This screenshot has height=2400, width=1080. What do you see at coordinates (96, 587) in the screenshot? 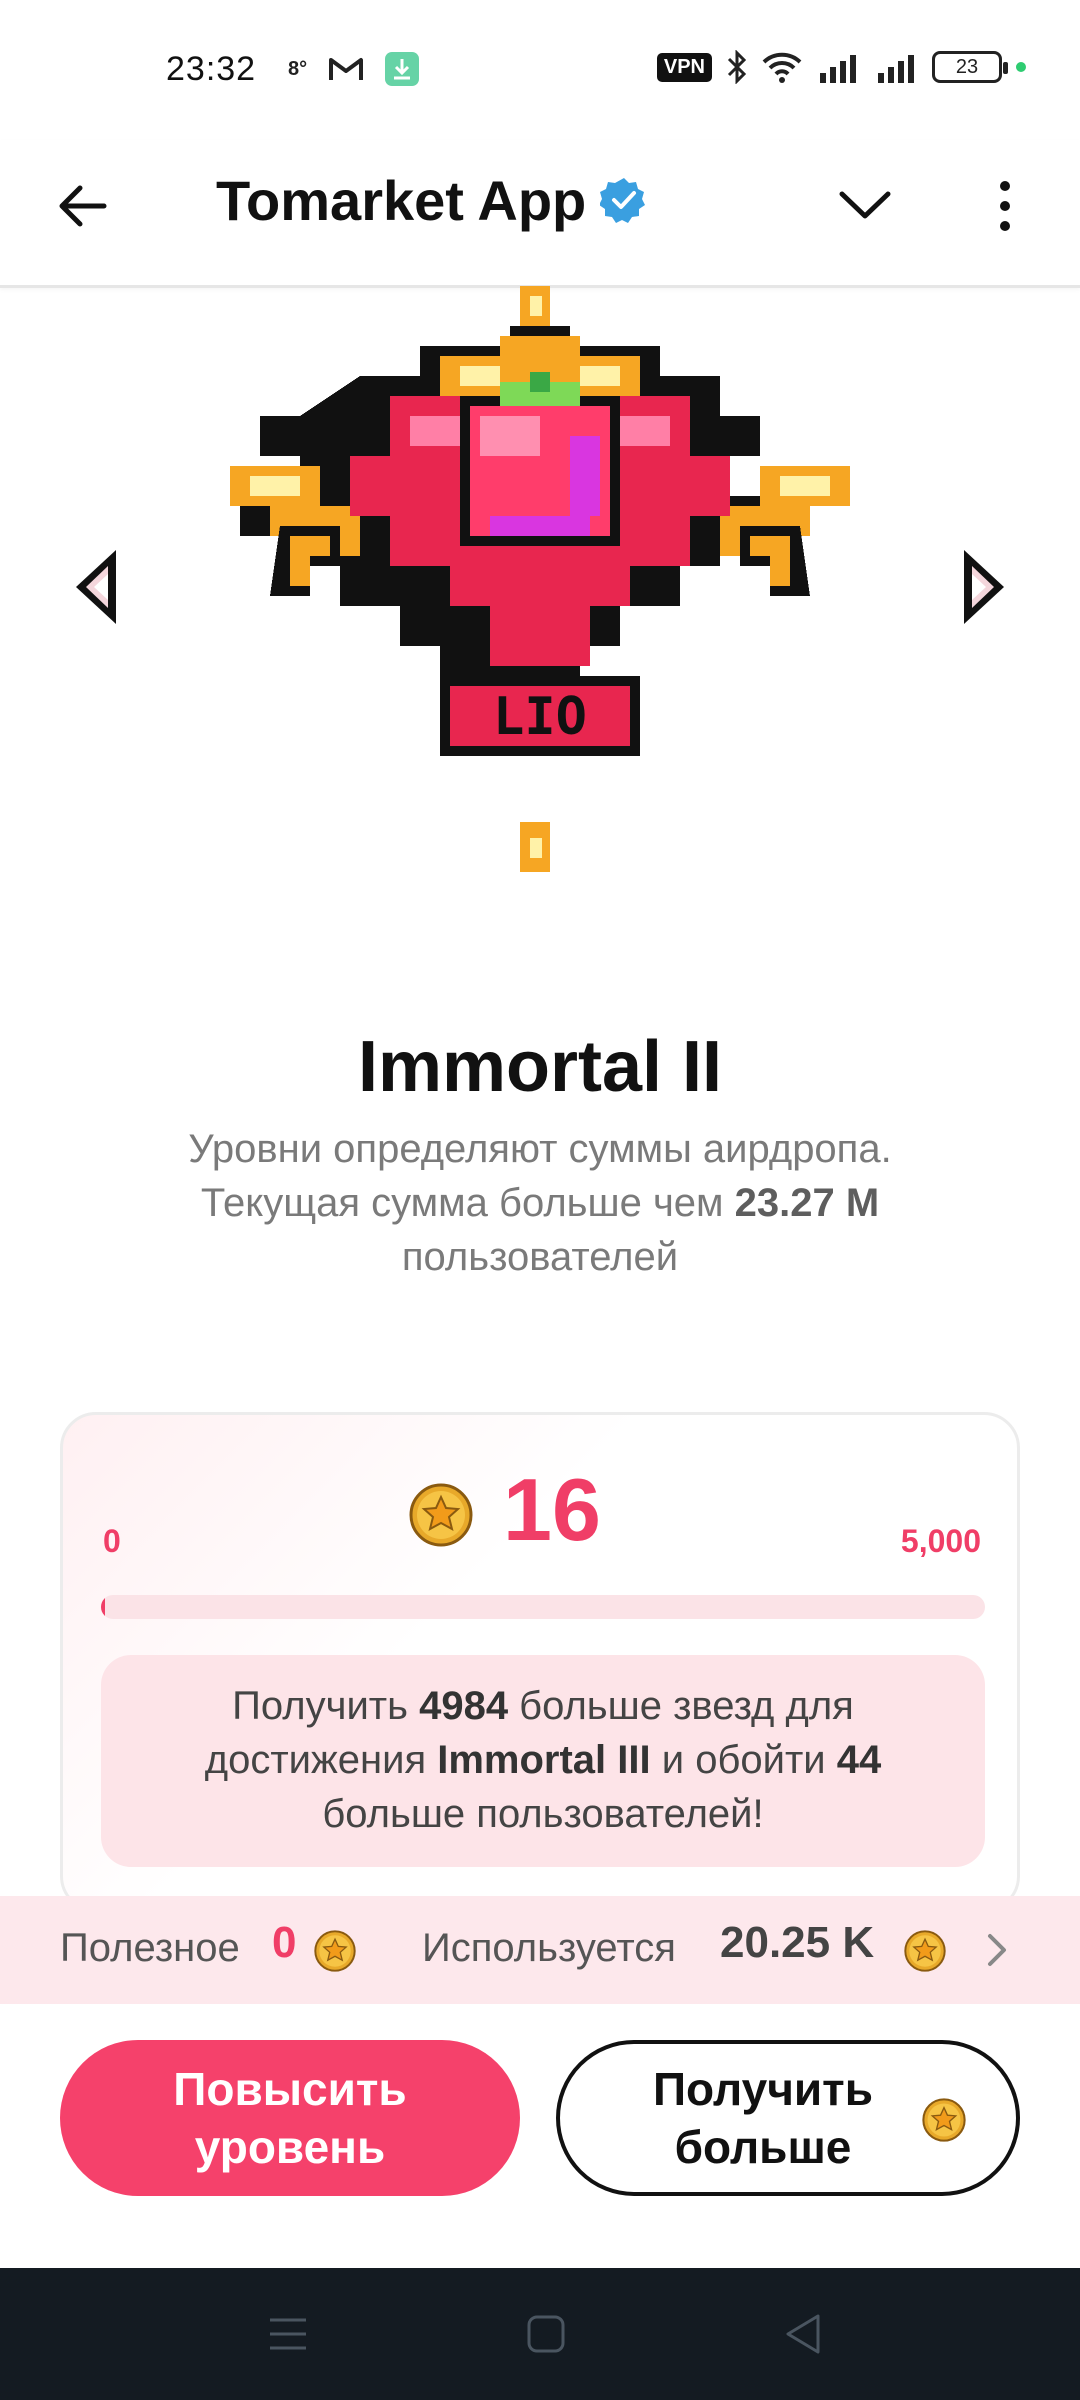
I see `prev-rank-icon` at bounding box center [96, 587].